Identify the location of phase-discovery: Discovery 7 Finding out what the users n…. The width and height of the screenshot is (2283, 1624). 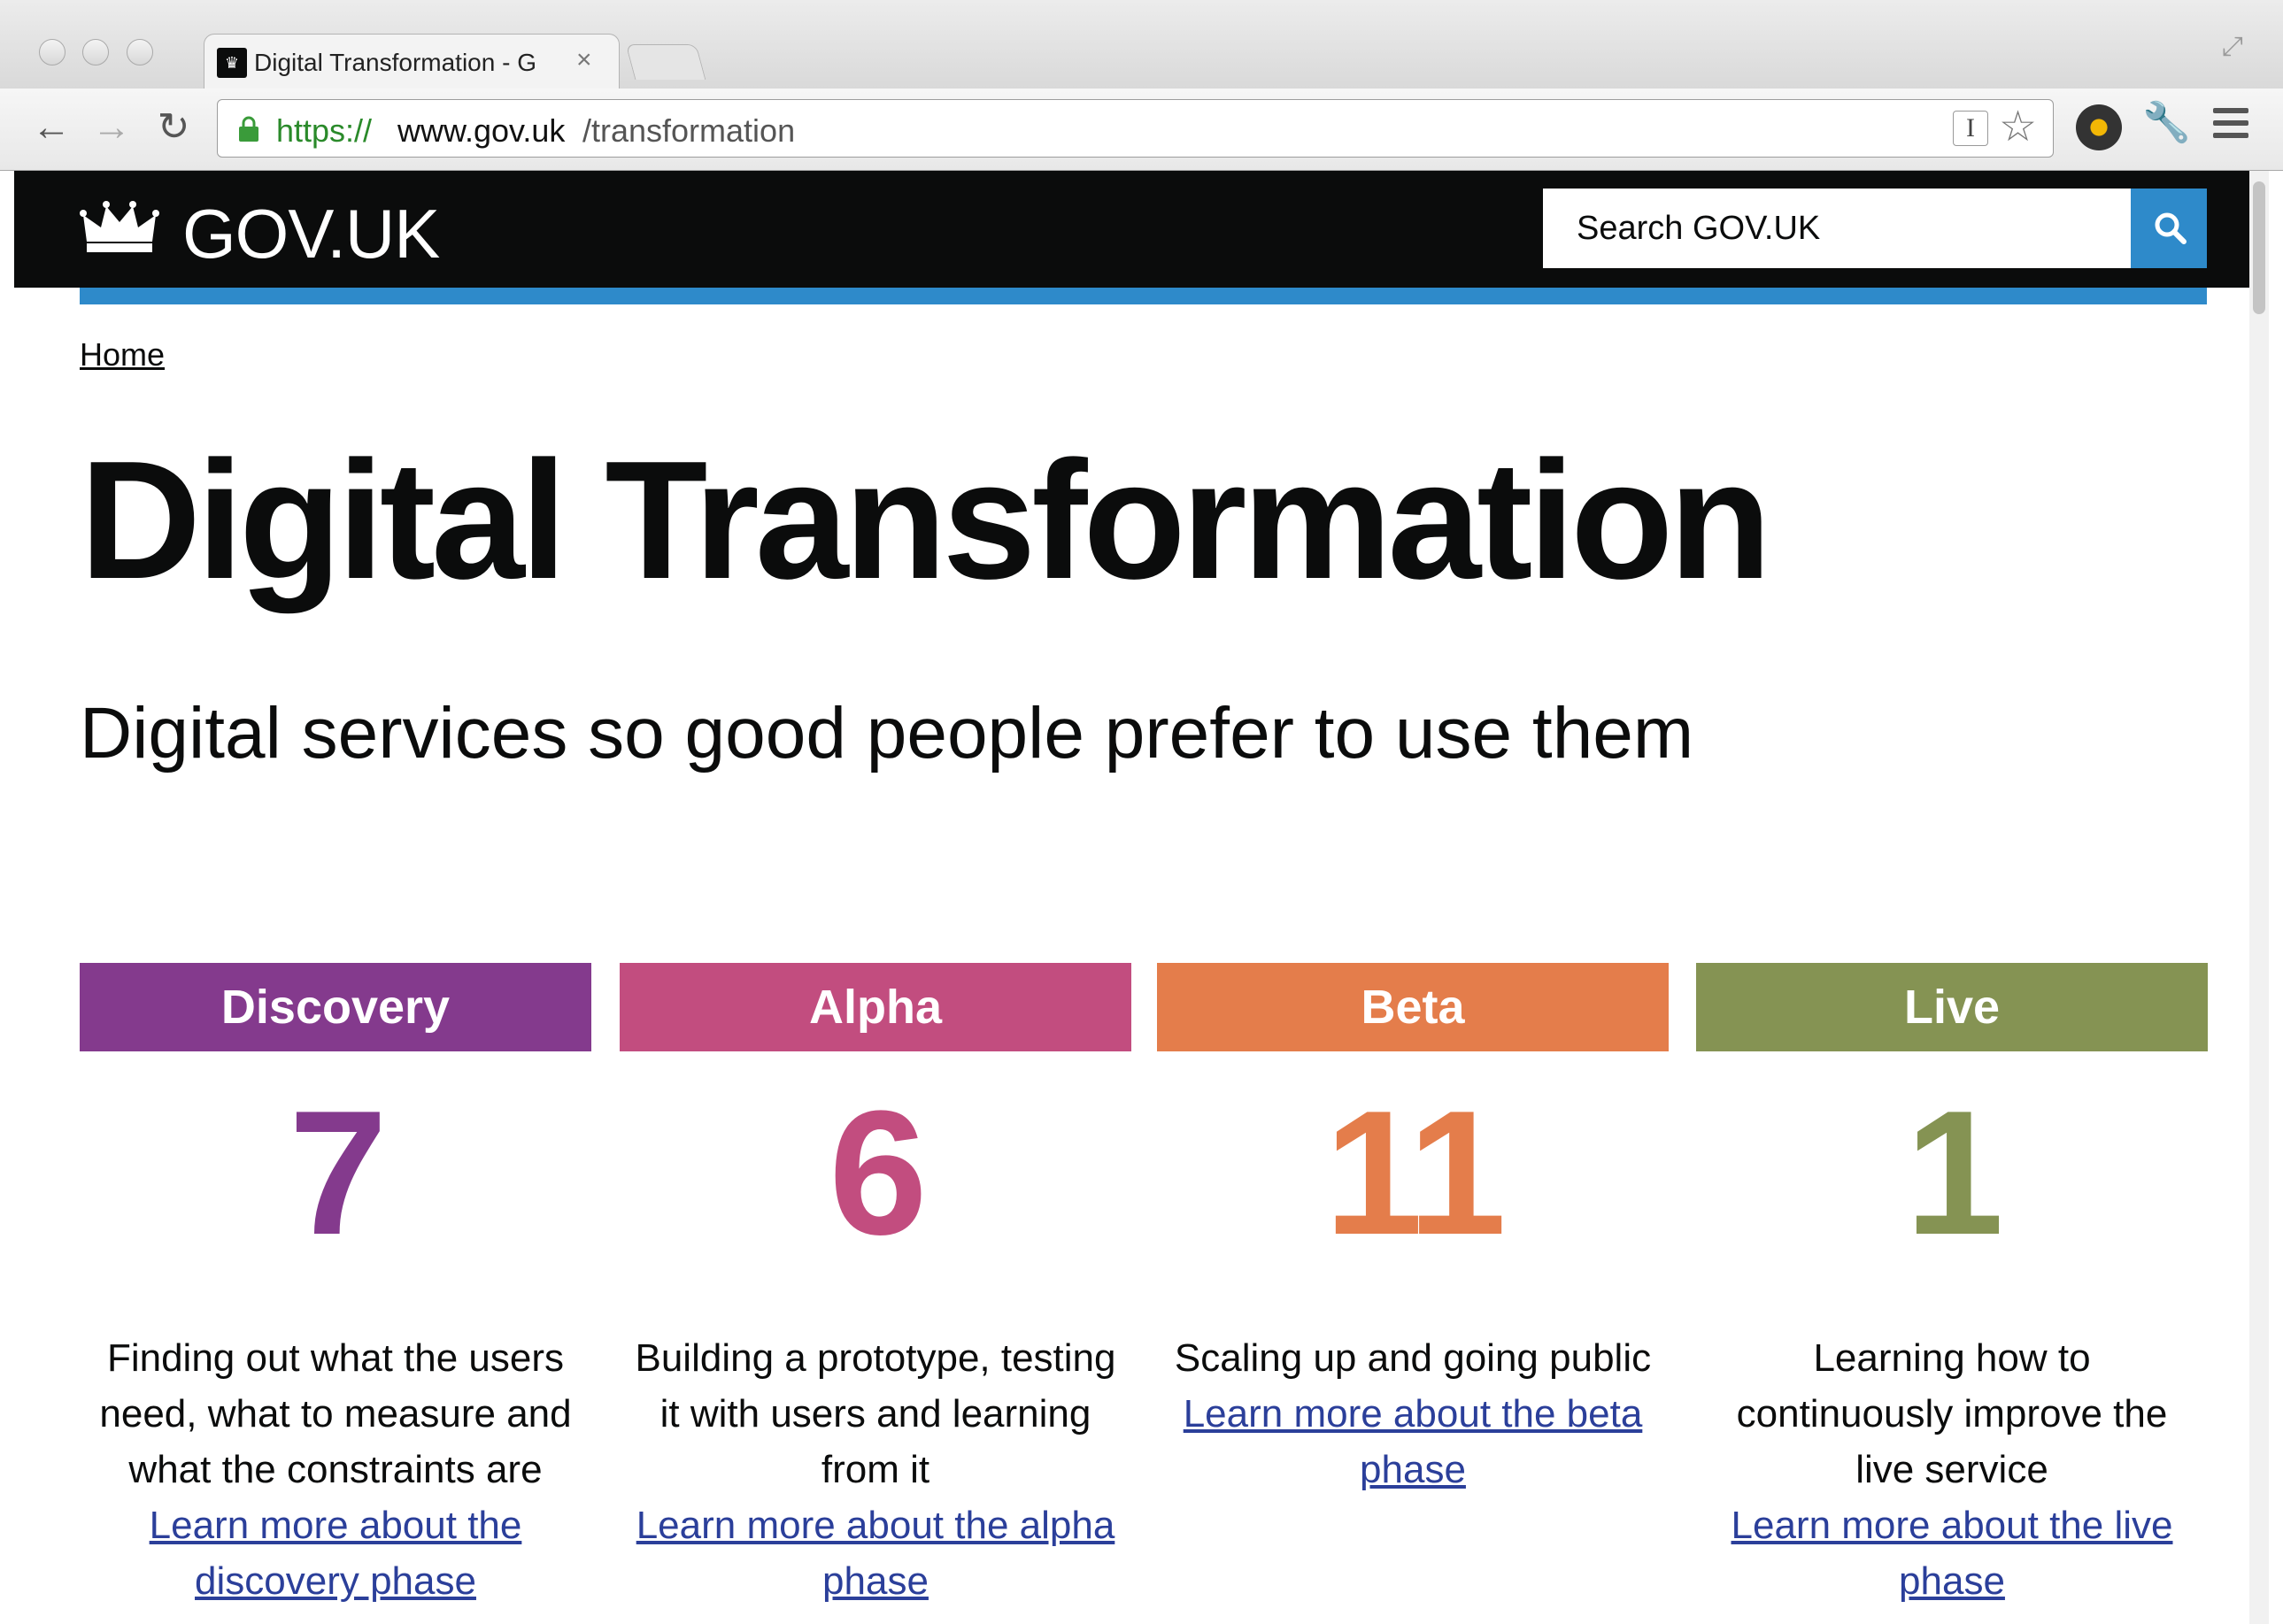
(335, 1286).